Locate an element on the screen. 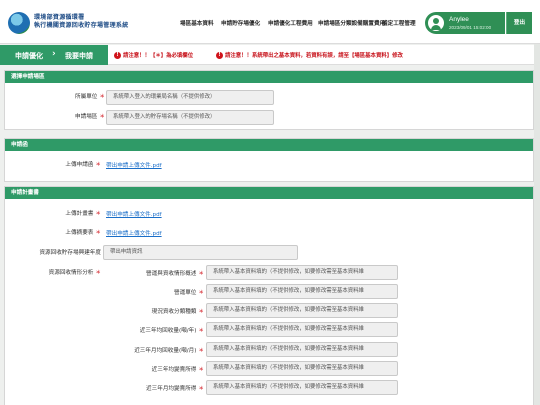  analysis-field-monthly-sales: 系統帶入基本資料填的（不提供修改，如要修改需至基本資料維 is located at coordinates (302, 387).